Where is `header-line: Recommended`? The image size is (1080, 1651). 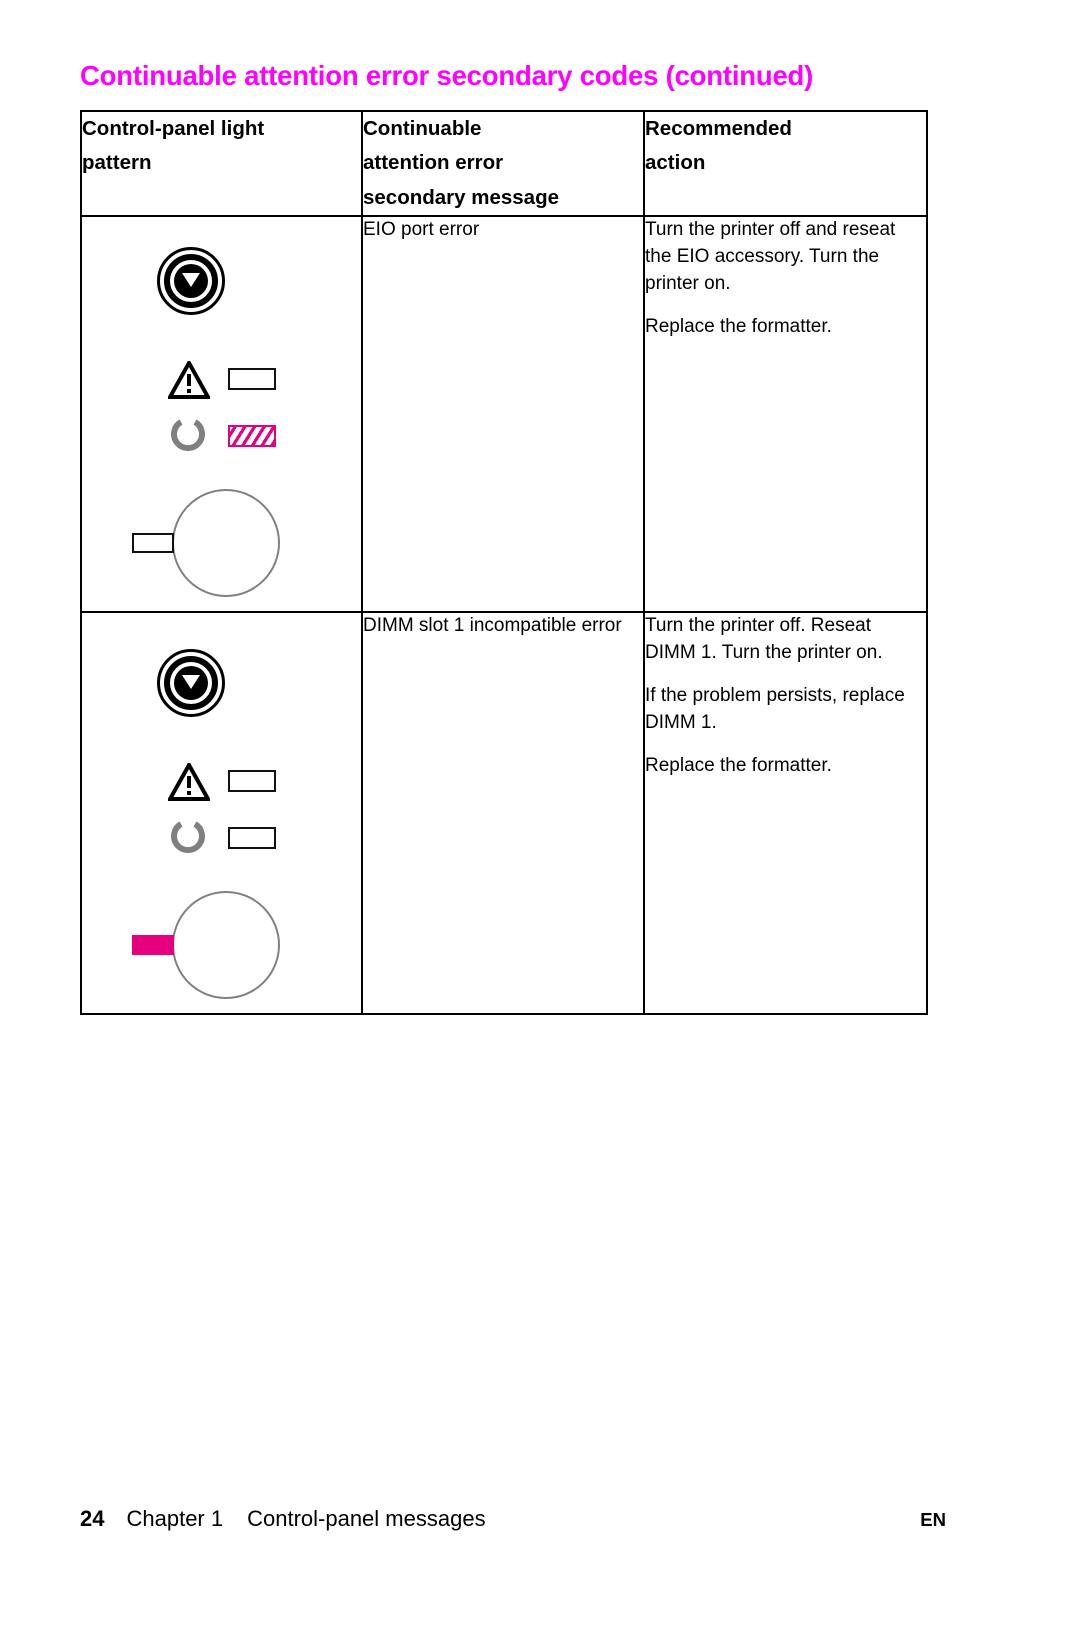
header-line: Recommended is located at coordinates (718, 128).